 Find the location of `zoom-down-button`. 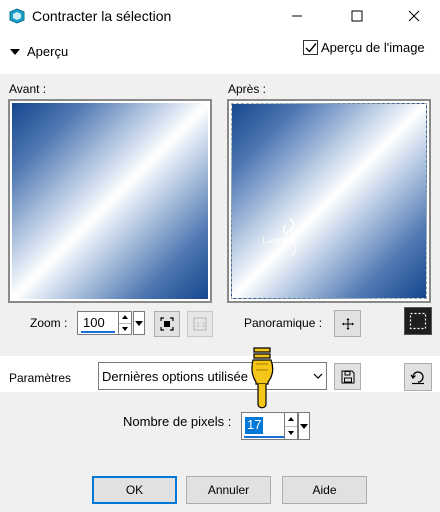

zoom-down-button is located at coordinates (125, 328).